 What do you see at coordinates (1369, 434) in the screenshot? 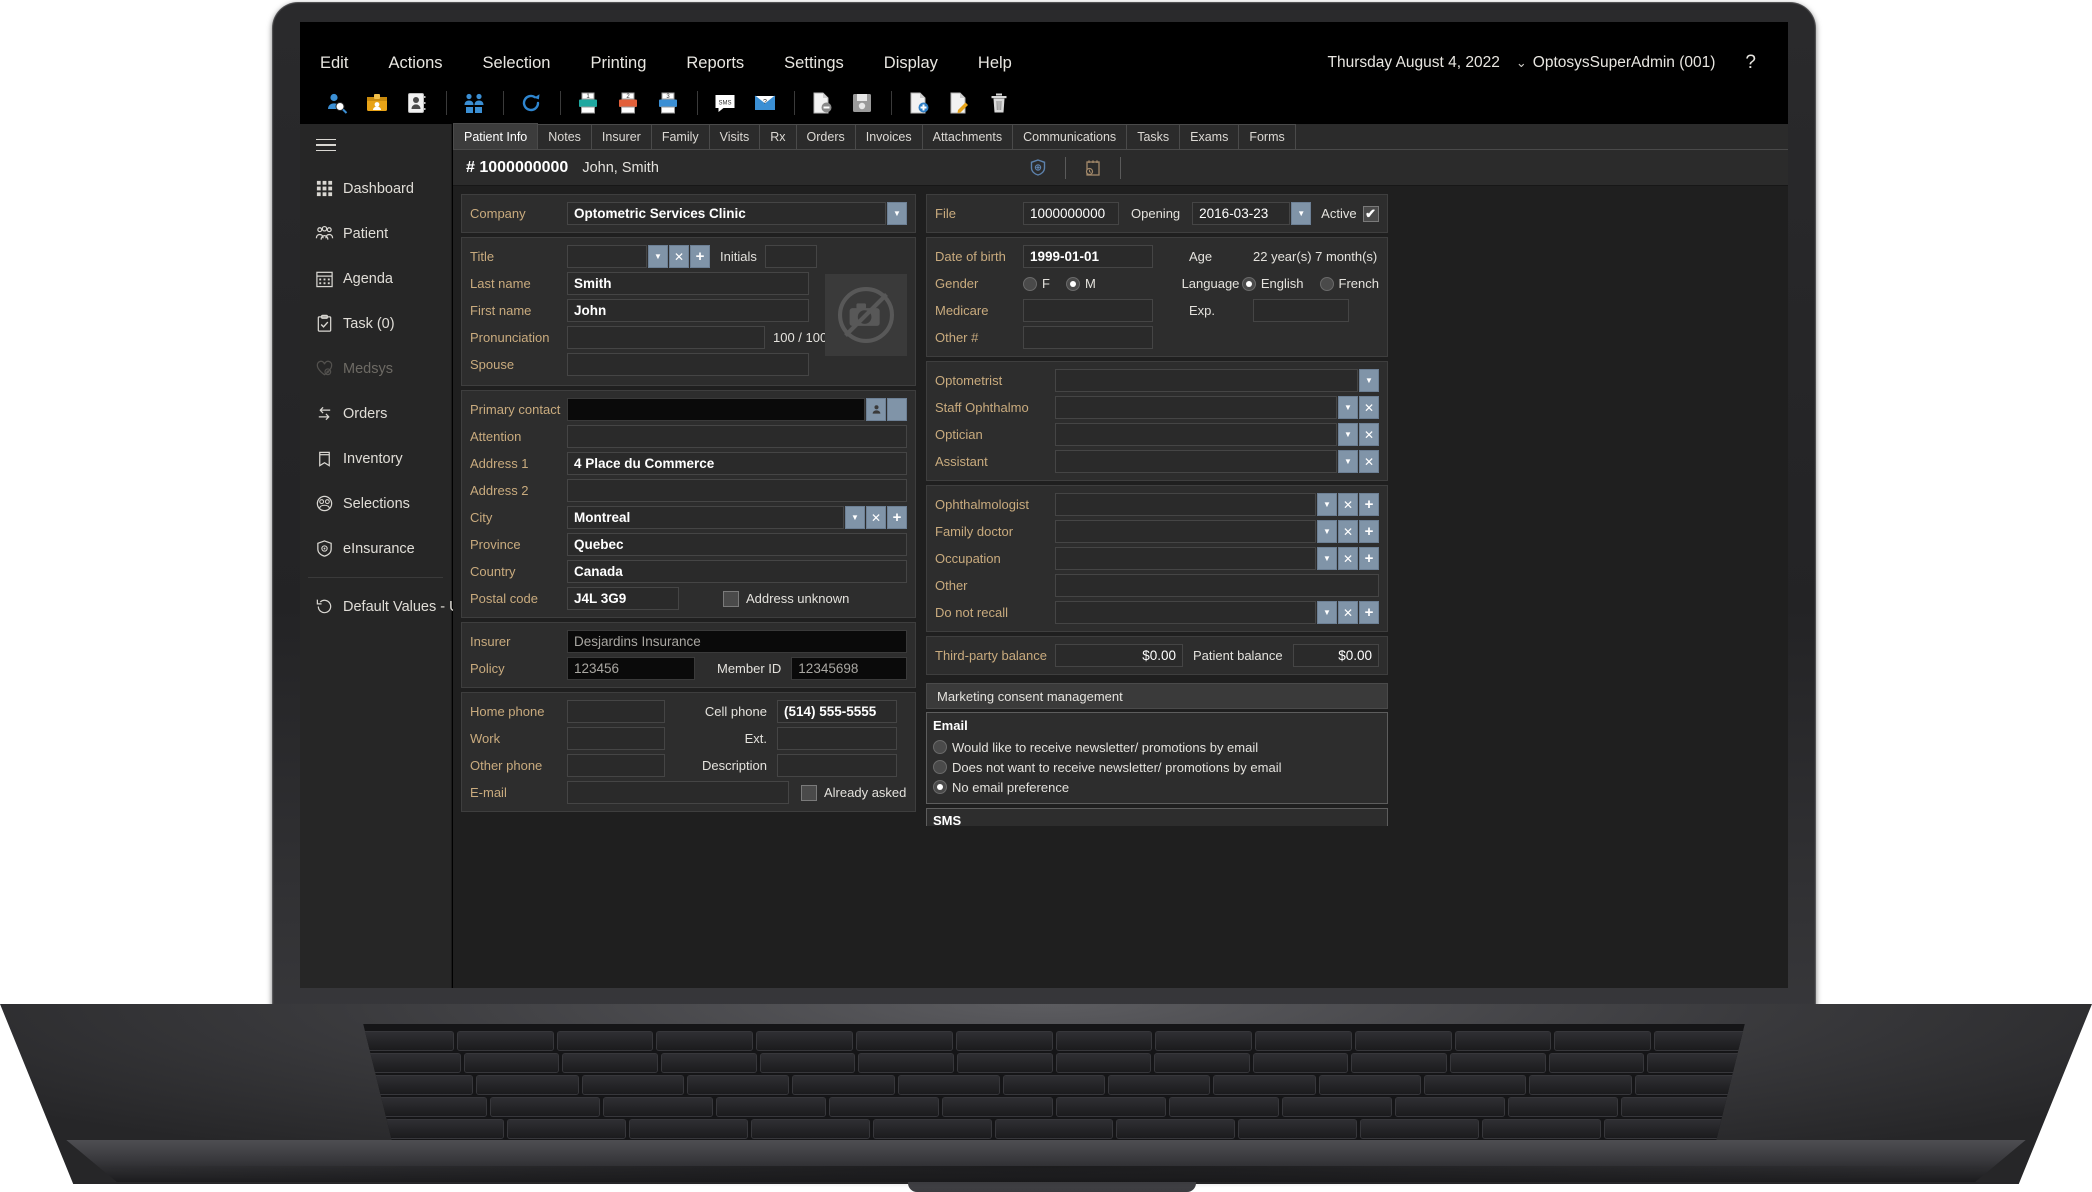
I see `optician-clear-x-icon: ✕` at bounding box center [1369, 434].